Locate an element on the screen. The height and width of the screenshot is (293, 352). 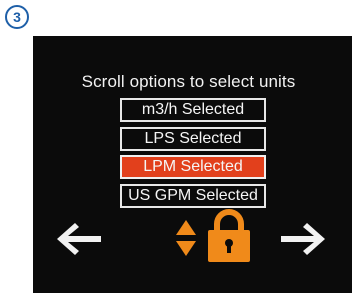
unit-option-lpm: LPM Selected is located at coordinates (193, 167).